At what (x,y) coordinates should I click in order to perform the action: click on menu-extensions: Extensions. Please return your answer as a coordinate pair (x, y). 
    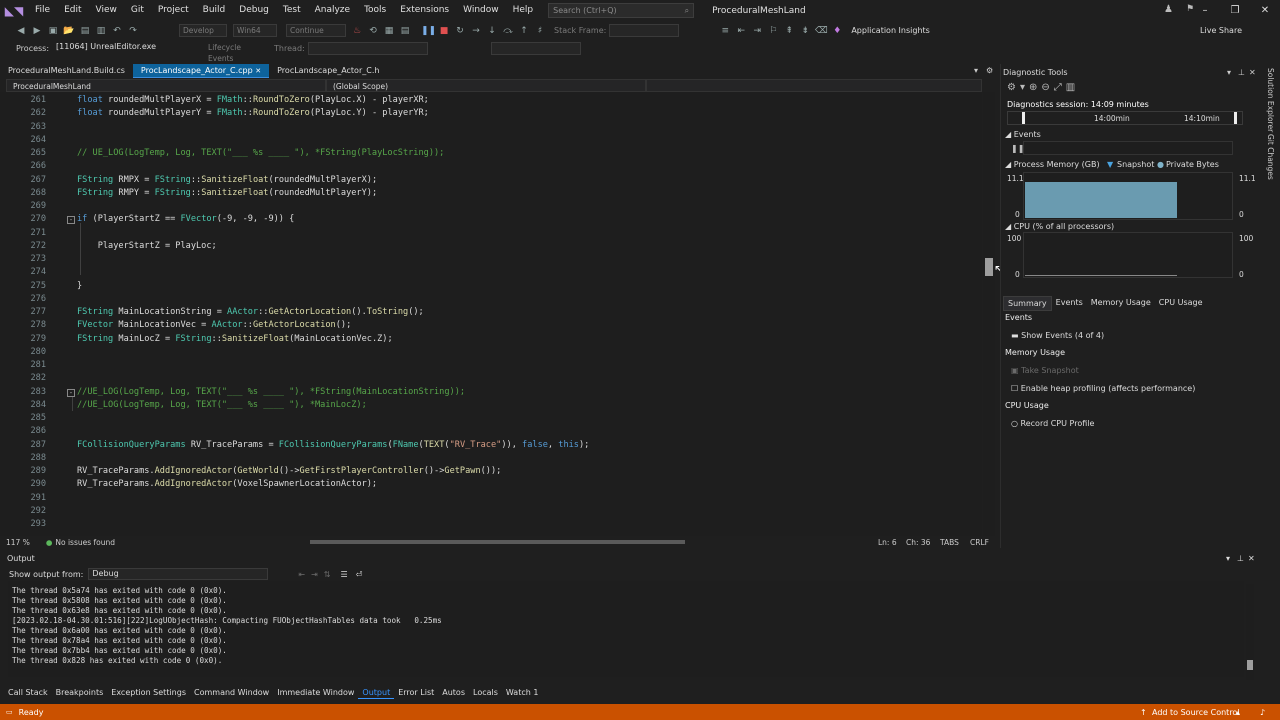
    Looking at the image, I should click on (424, 10).